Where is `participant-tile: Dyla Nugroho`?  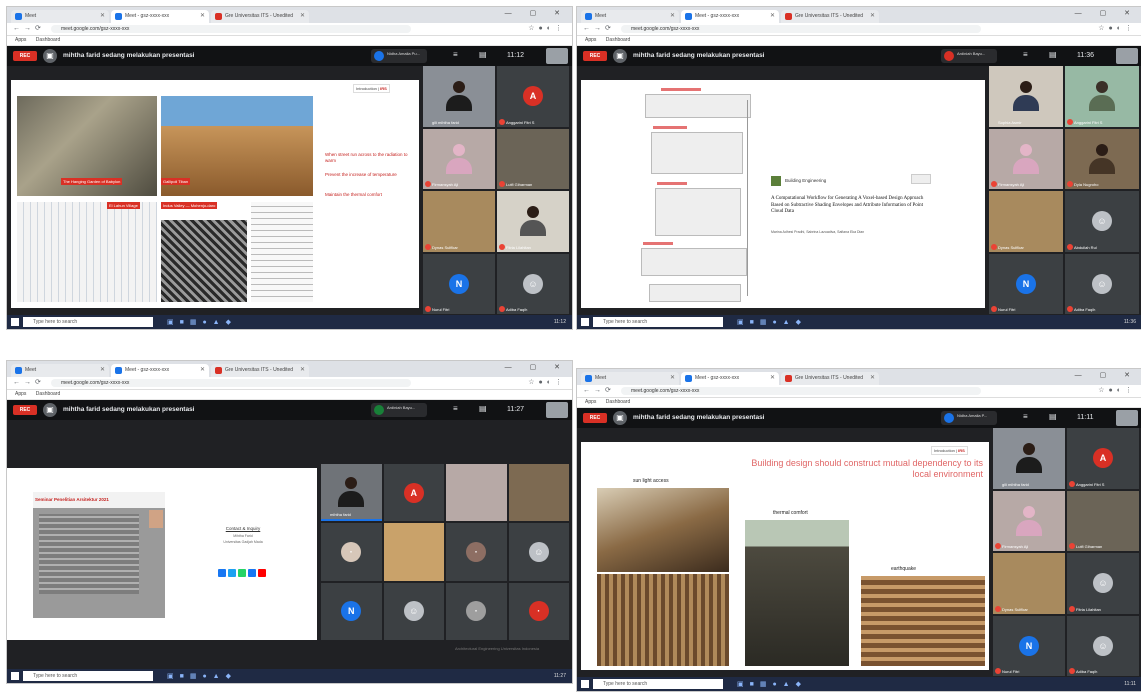
participant-tile: Dyla Nugroho is located at coordinates (1102, 158).